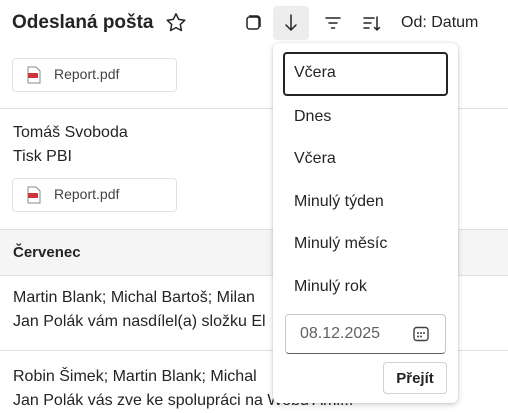 The width and height of the screenshot is (508, 413). What do you see at coordinates (134, 297) in the screenshot?
I see `message-sender: Martin Blank; Michal Bartoš; Milan` at bounding box center [134, 297].